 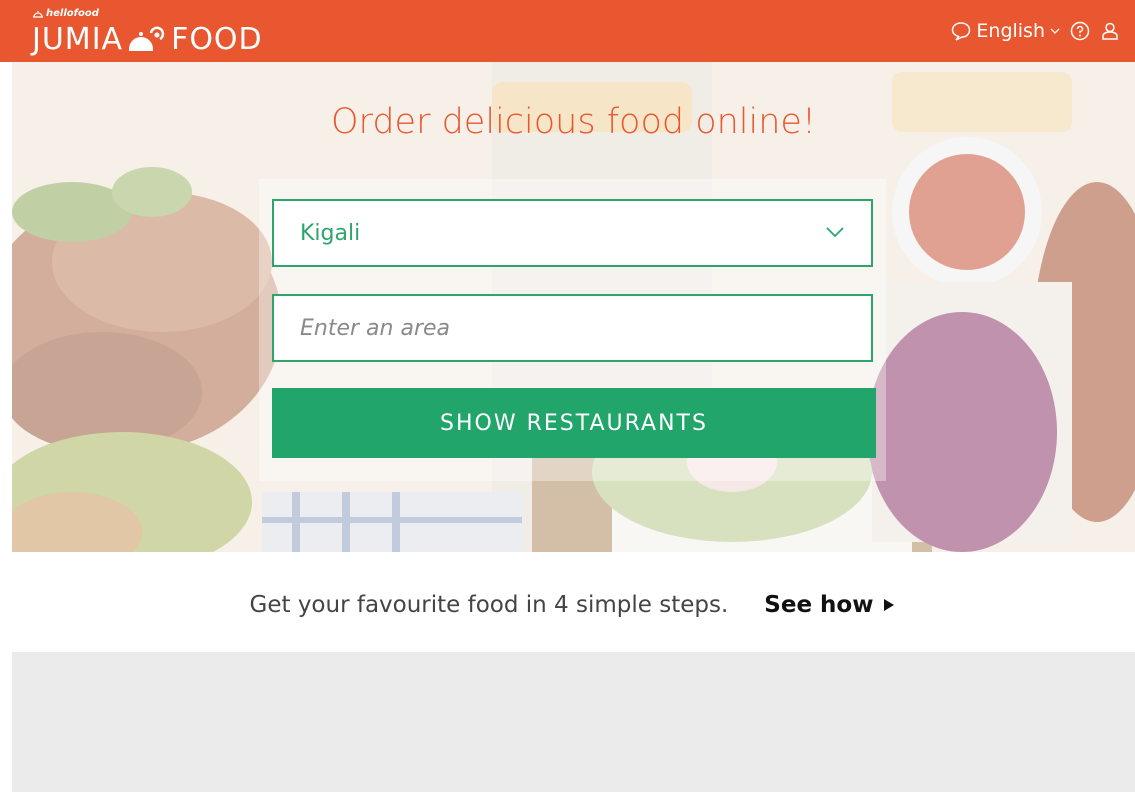 I want to click on area-field, so click(x=572, y=328).